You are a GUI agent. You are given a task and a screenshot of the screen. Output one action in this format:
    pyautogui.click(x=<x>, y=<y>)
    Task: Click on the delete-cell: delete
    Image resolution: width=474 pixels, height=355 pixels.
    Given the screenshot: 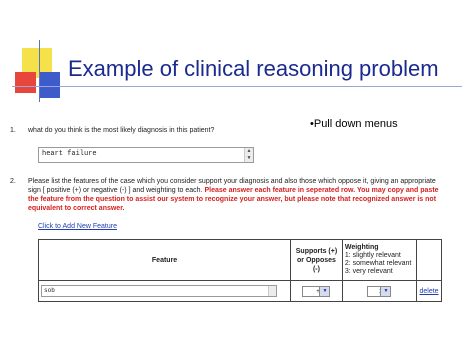 What is the action you would take?
    pyautogui.click(x=429, y=291)
    